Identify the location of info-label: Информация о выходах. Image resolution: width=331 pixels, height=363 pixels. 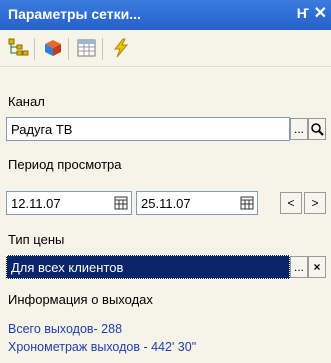
(80, 299).